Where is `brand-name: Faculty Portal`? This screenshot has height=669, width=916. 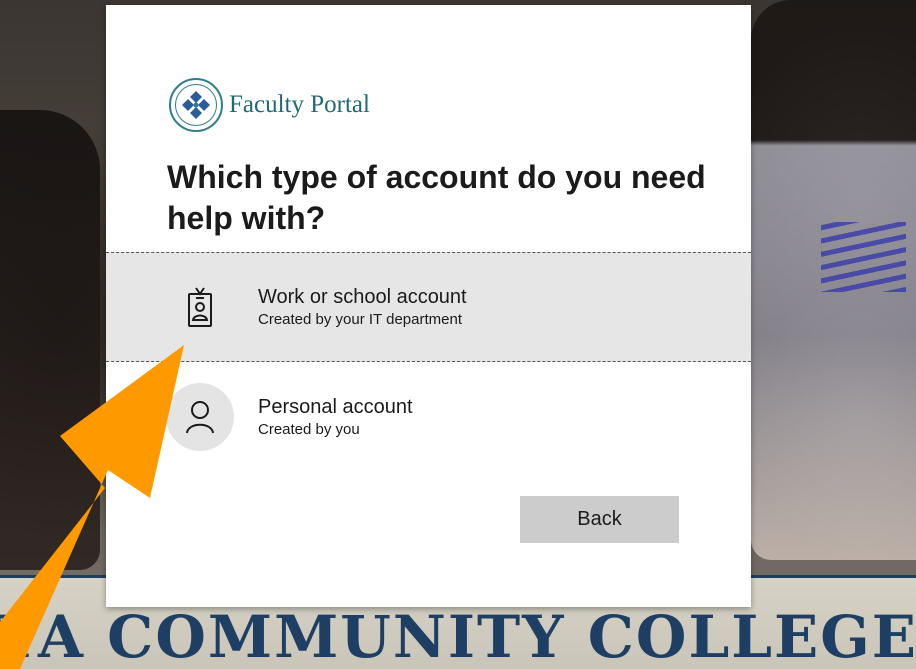 brand-name: Faculty Portal is located at coordinates (299, 104).